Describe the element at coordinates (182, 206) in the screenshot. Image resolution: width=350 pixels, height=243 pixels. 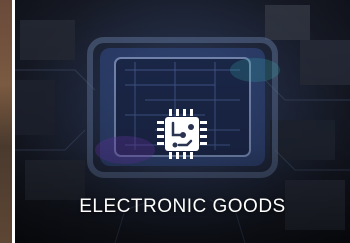
I see `category-title: ELECTRONIC GOODS` at that location.